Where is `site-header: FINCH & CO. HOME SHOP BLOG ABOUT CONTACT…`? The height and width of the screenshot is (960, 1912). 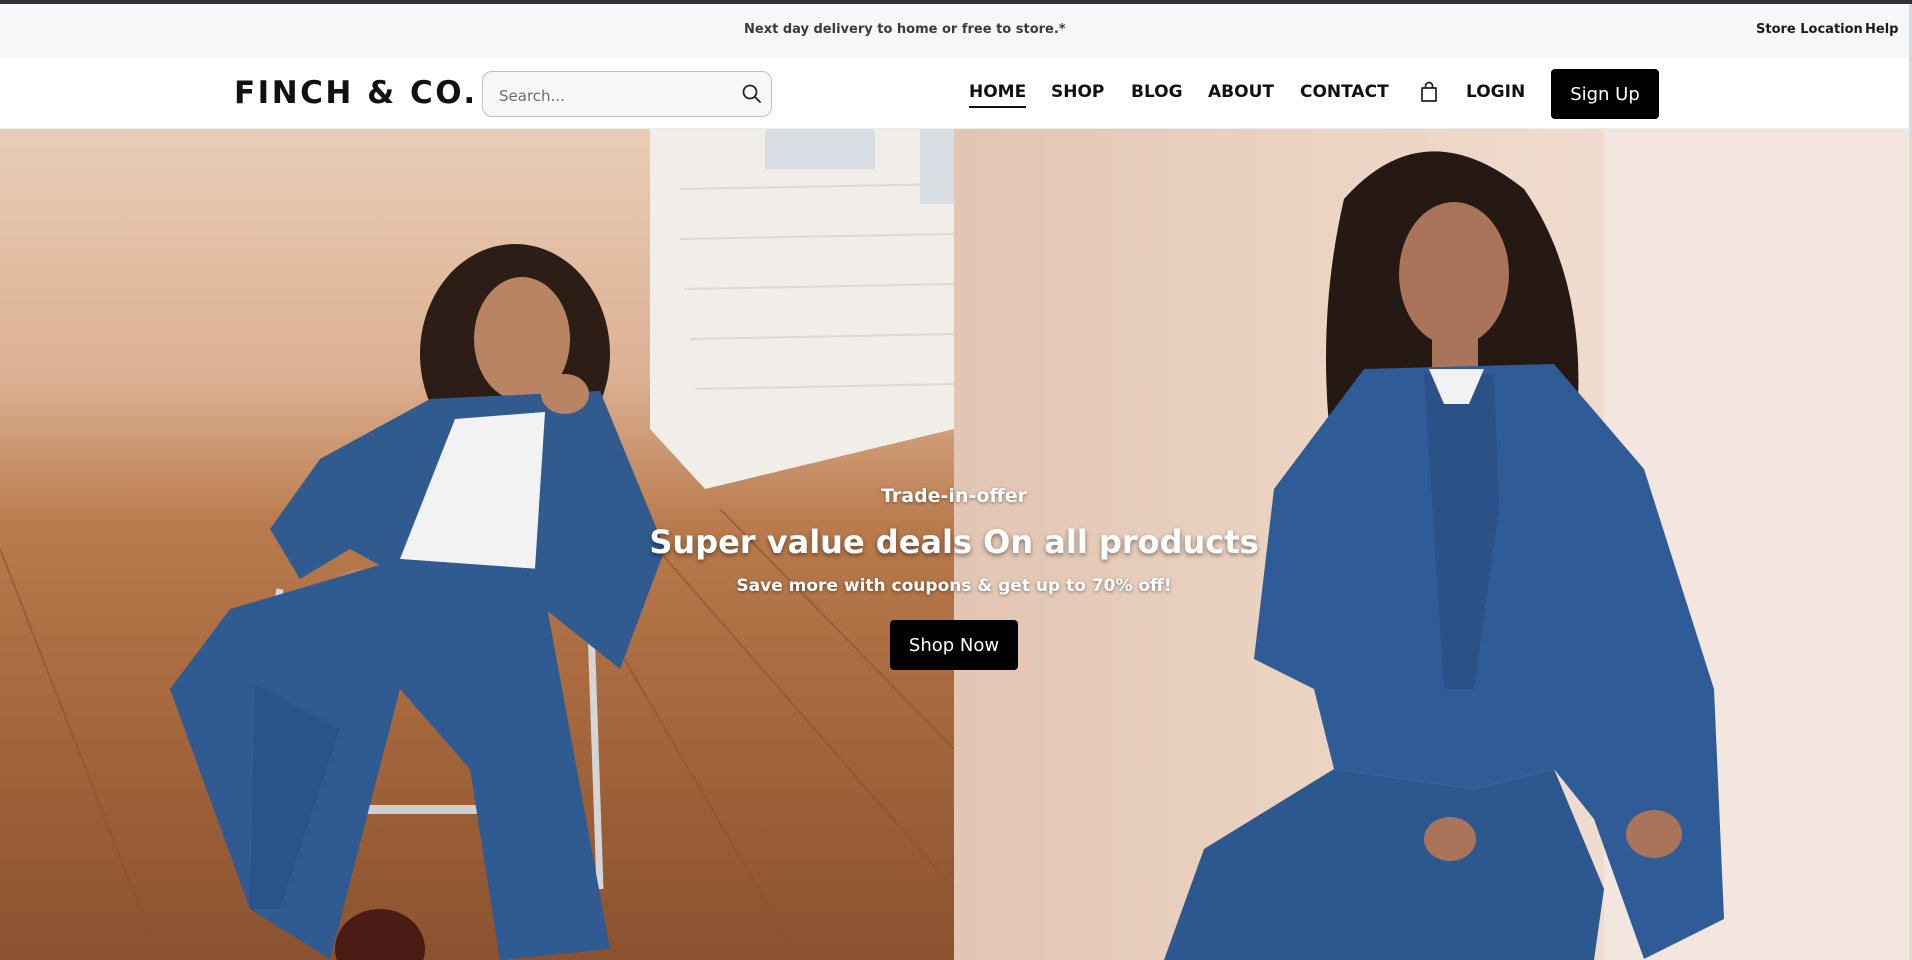 site-header: FINCH & CO. HOME SHOP BLOG ABOUT CONTACT… is located at coordinates (954, 93).